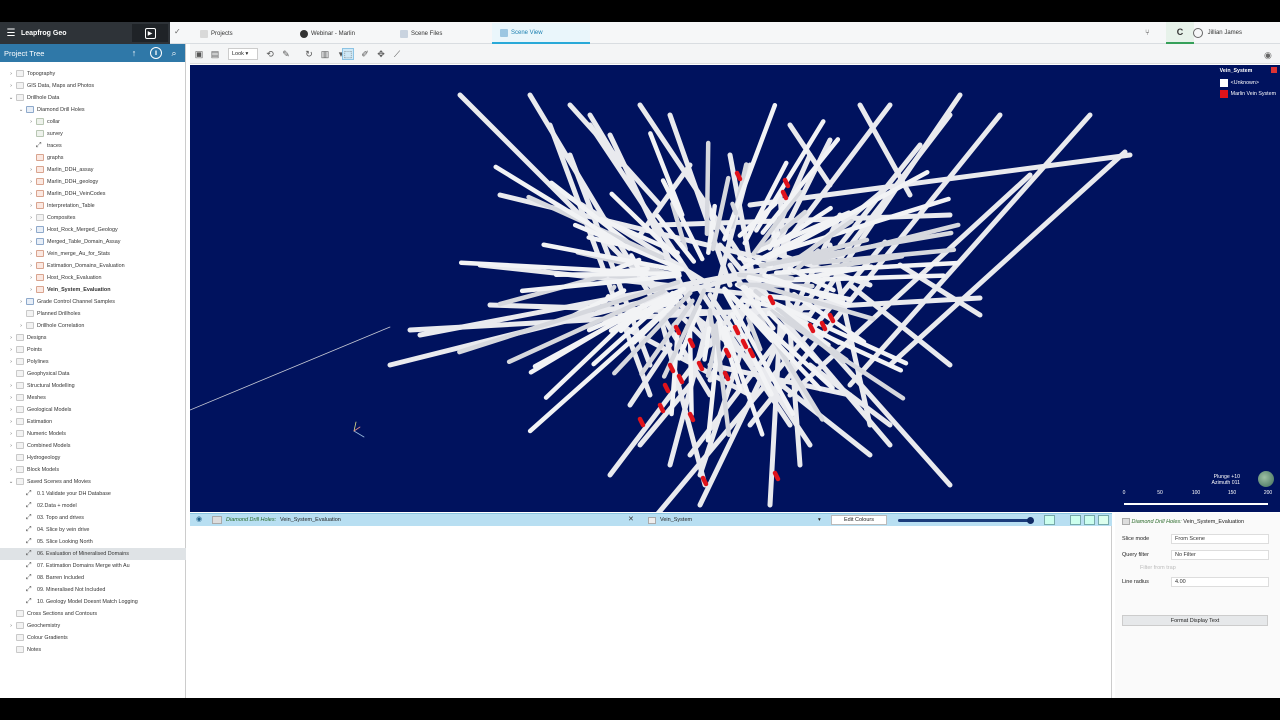  What do you see at coordinates (93, 374) in the screenshot?
I see `tree-item: Geophysical Data` at bounding box center [93, 374].